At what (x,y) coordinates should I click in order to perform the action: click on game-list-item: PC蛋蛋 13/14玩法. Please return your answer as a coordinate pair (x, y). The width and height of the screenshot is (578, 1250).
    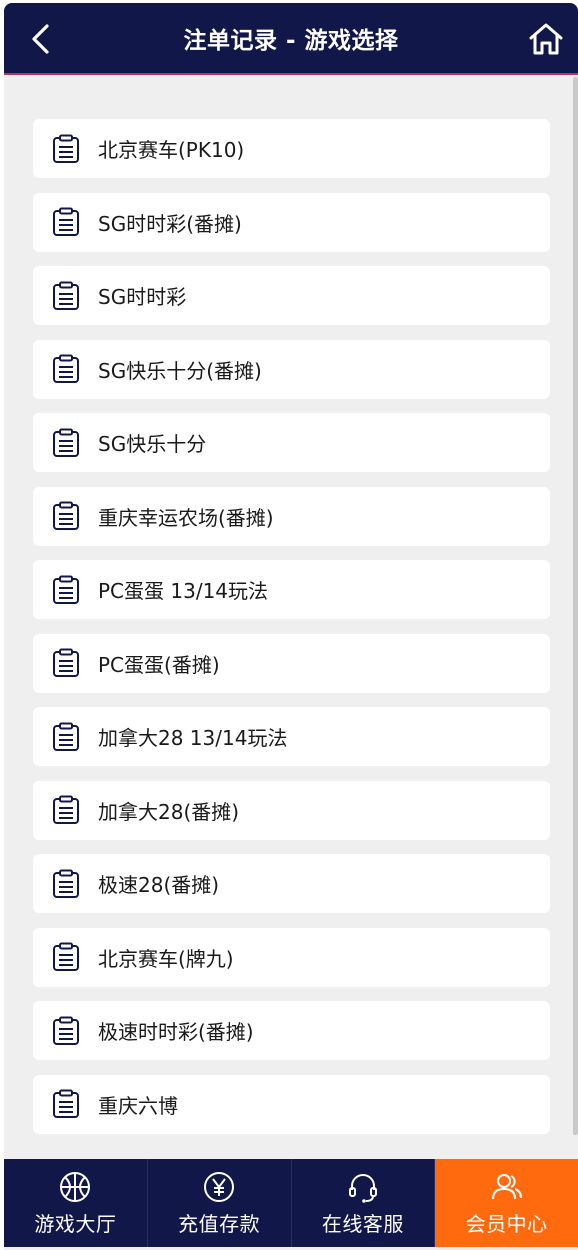
    Looking at the image, I should click on (291, 589).